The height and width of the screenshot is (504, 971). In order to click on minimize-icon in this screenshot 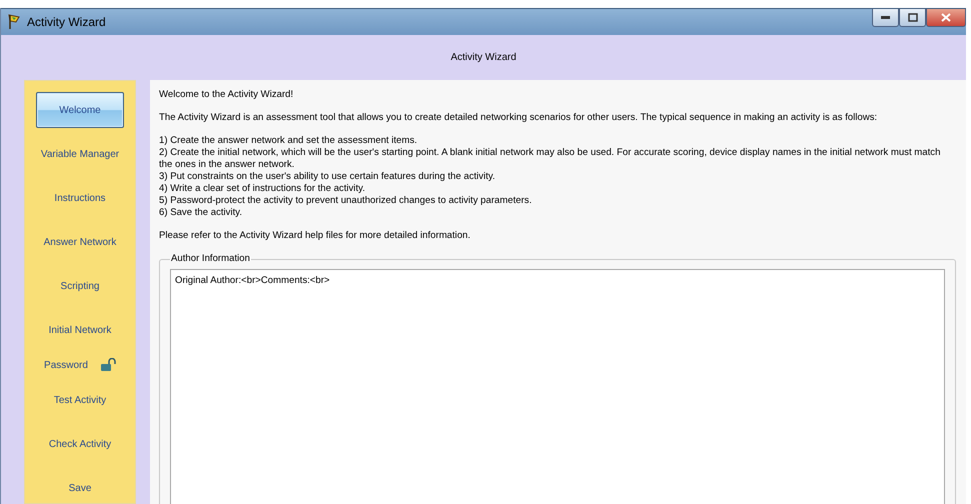, I will do `click(885, 17)`.